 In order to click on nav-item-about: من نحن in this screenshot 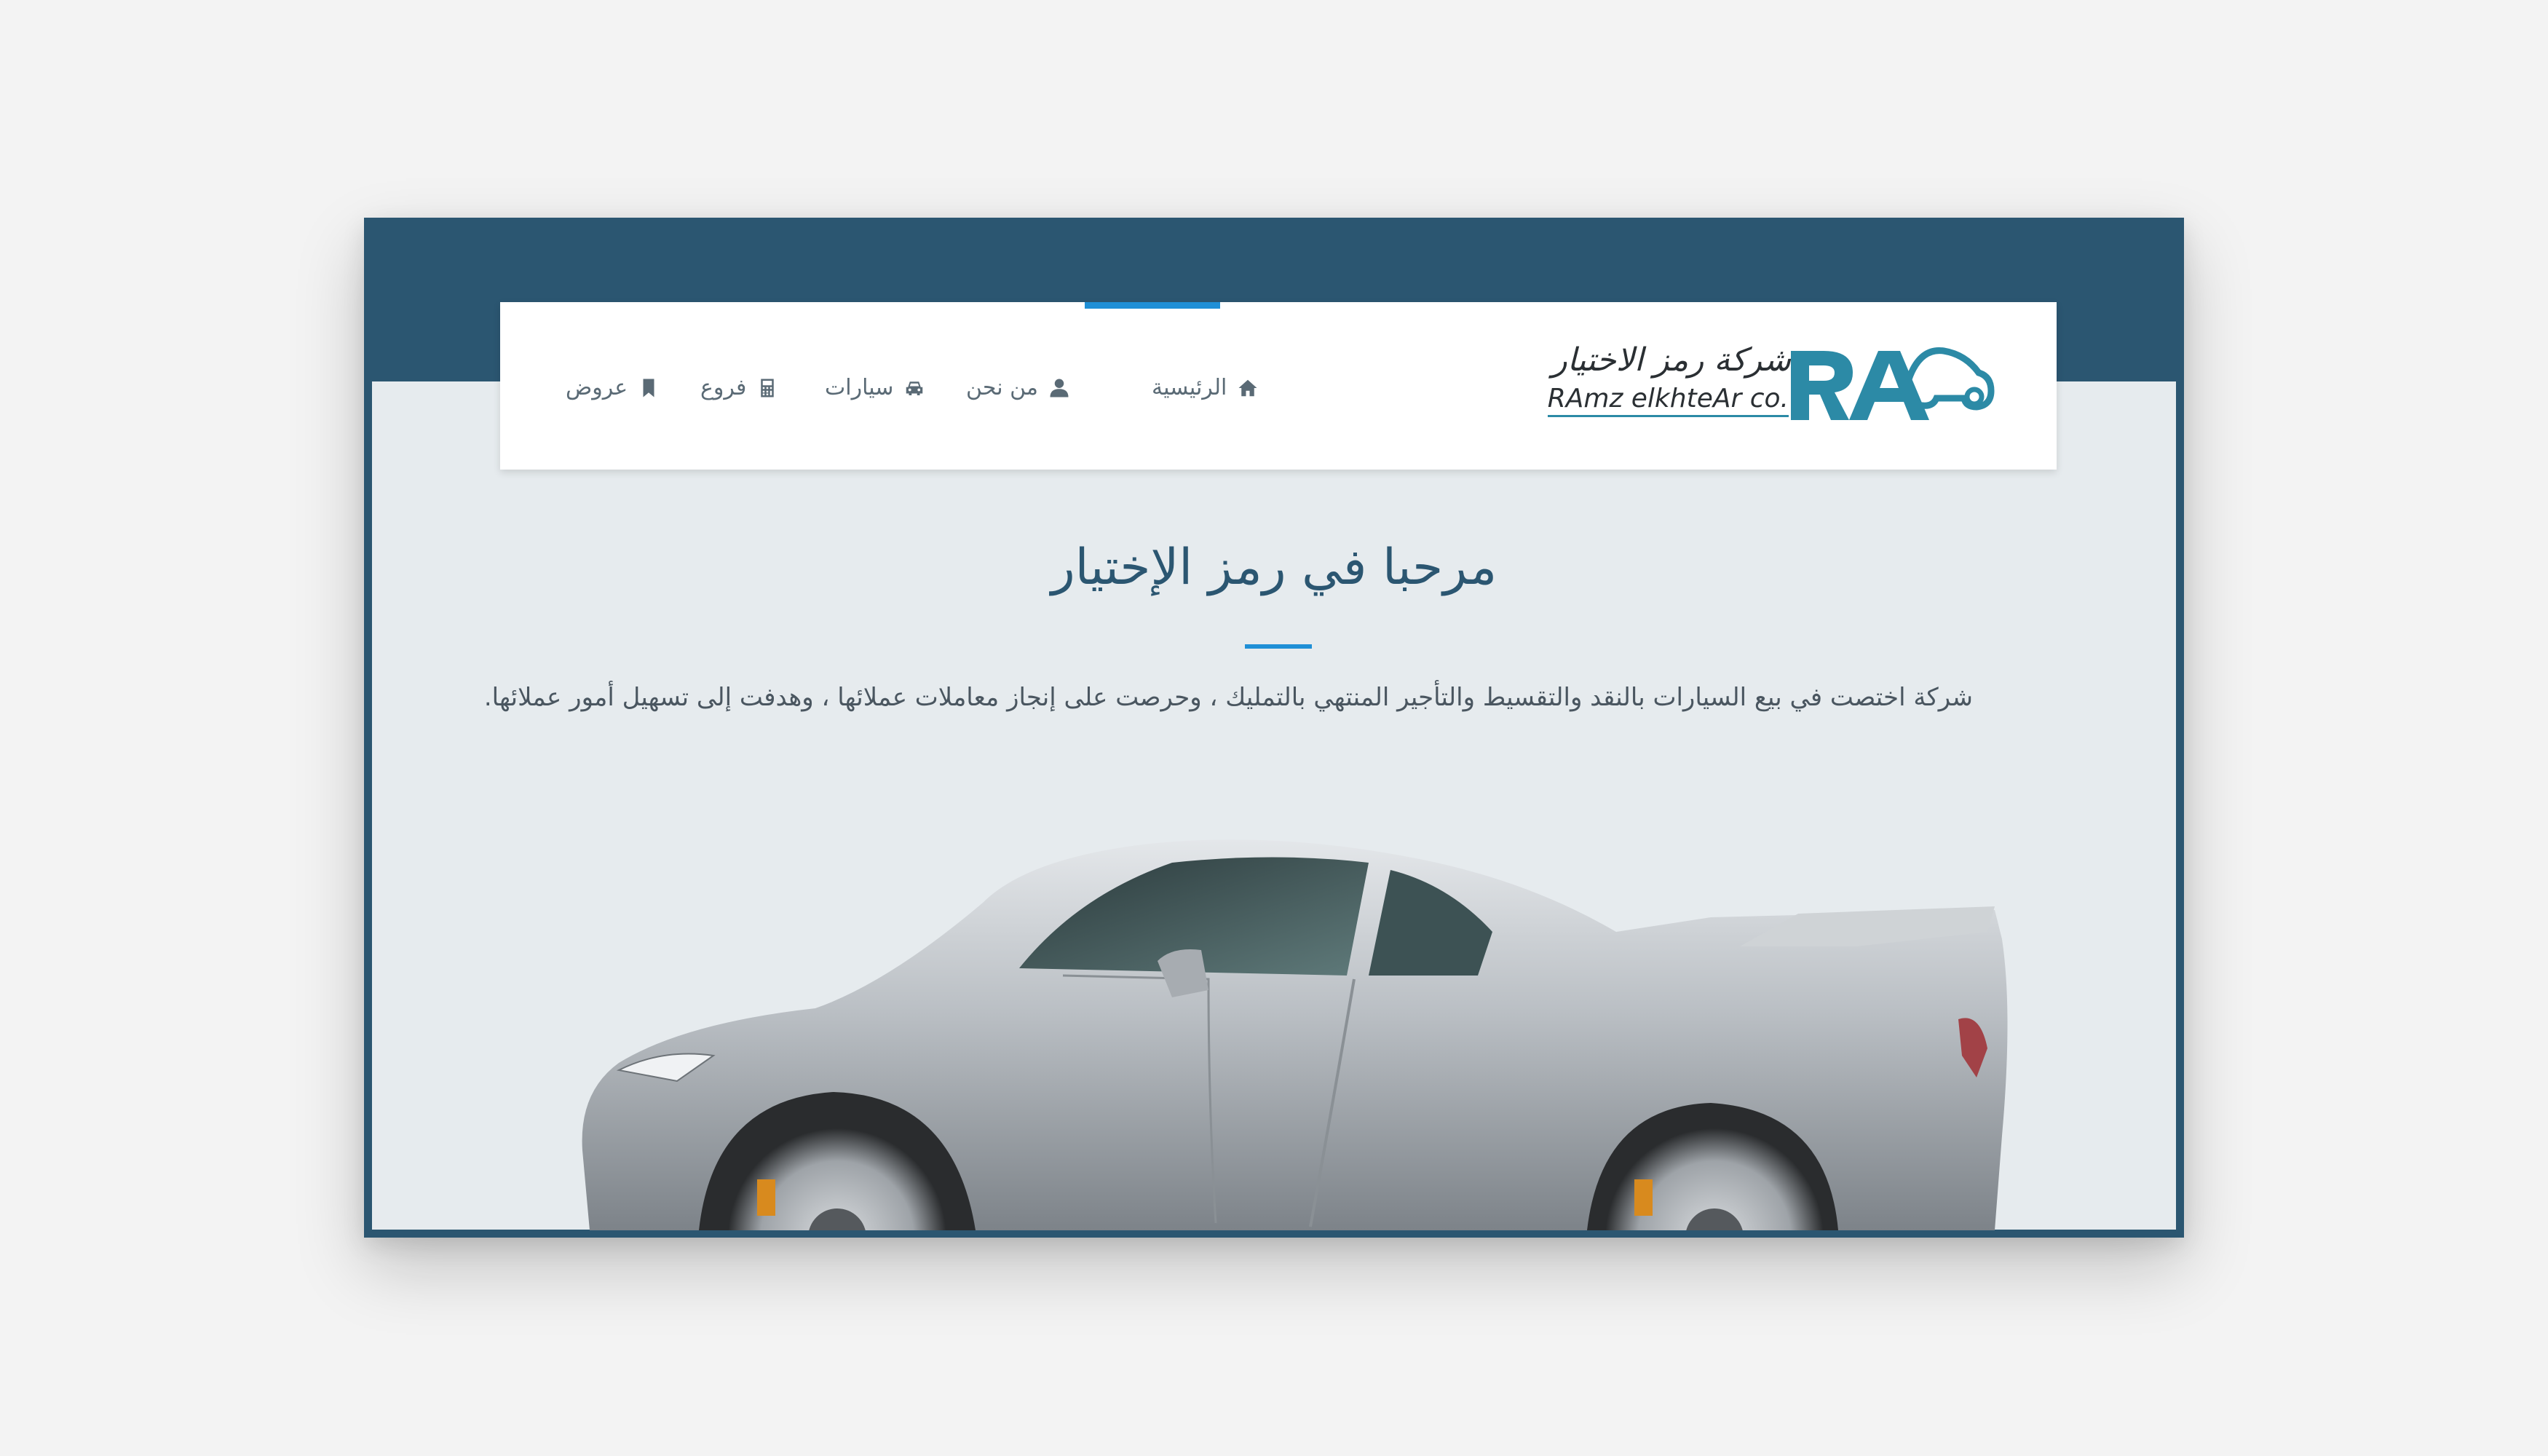, I will do `click(1018, 387)`.